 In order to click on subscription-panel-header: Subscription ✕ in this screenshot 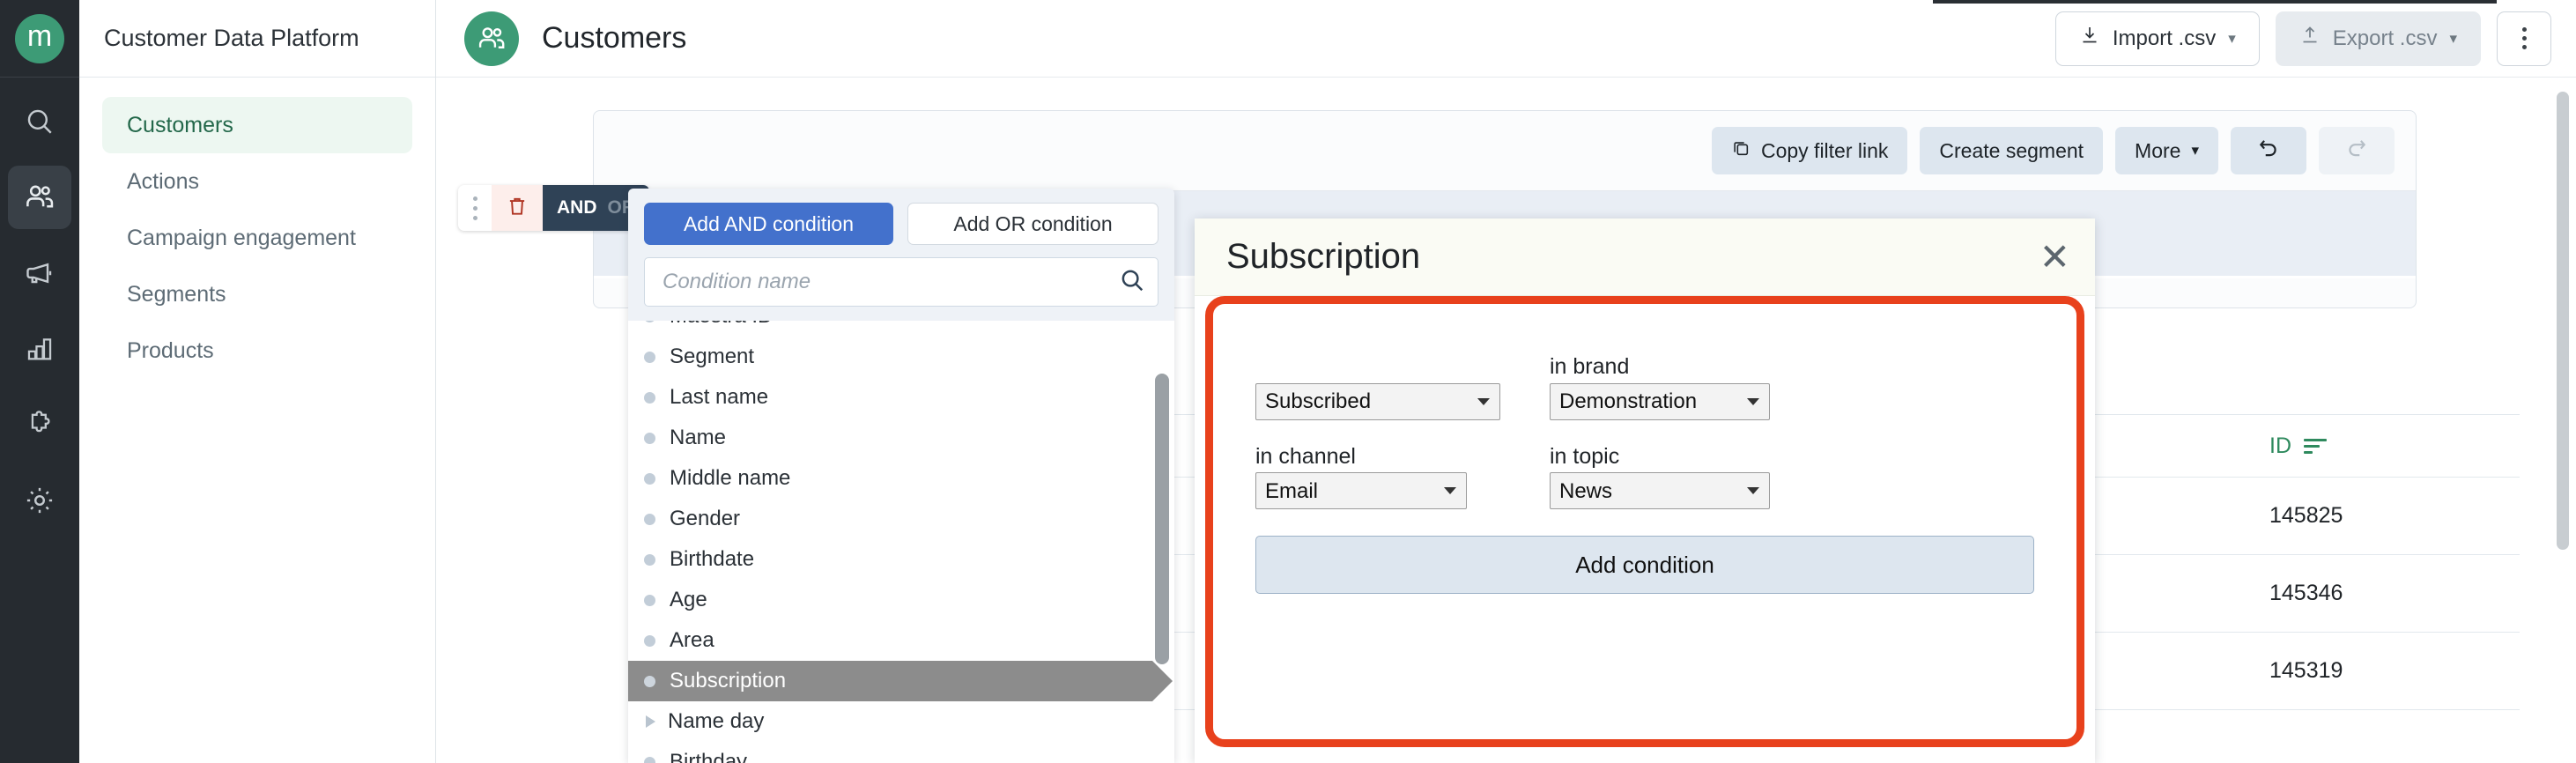, I will do `click(1645, 257)`.